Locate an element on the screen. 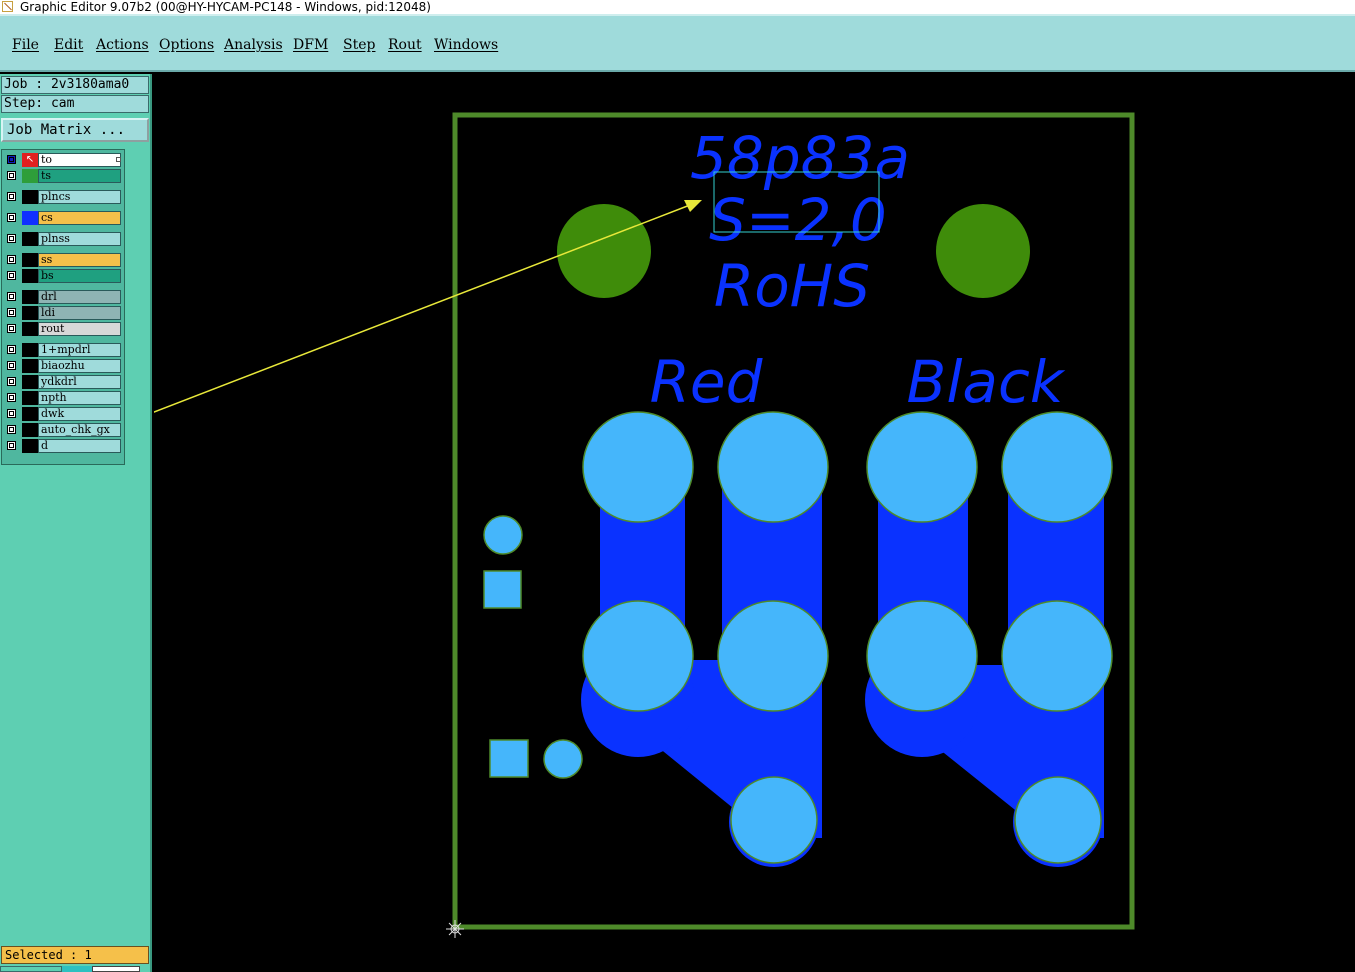  layer-row-rout: rout is located at coordinates (64, 329).